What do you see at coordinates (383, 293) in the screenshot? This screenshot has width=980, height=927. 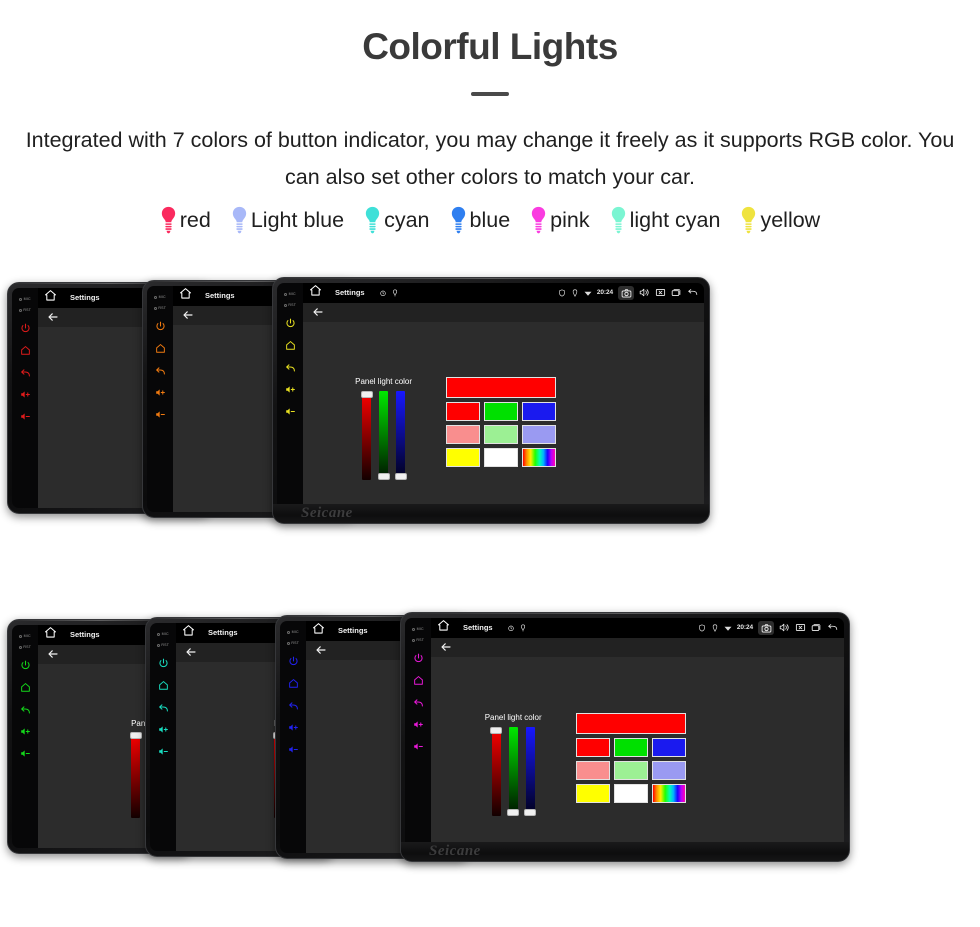 I see `alarm-icon` at bounding box center [383, 293].